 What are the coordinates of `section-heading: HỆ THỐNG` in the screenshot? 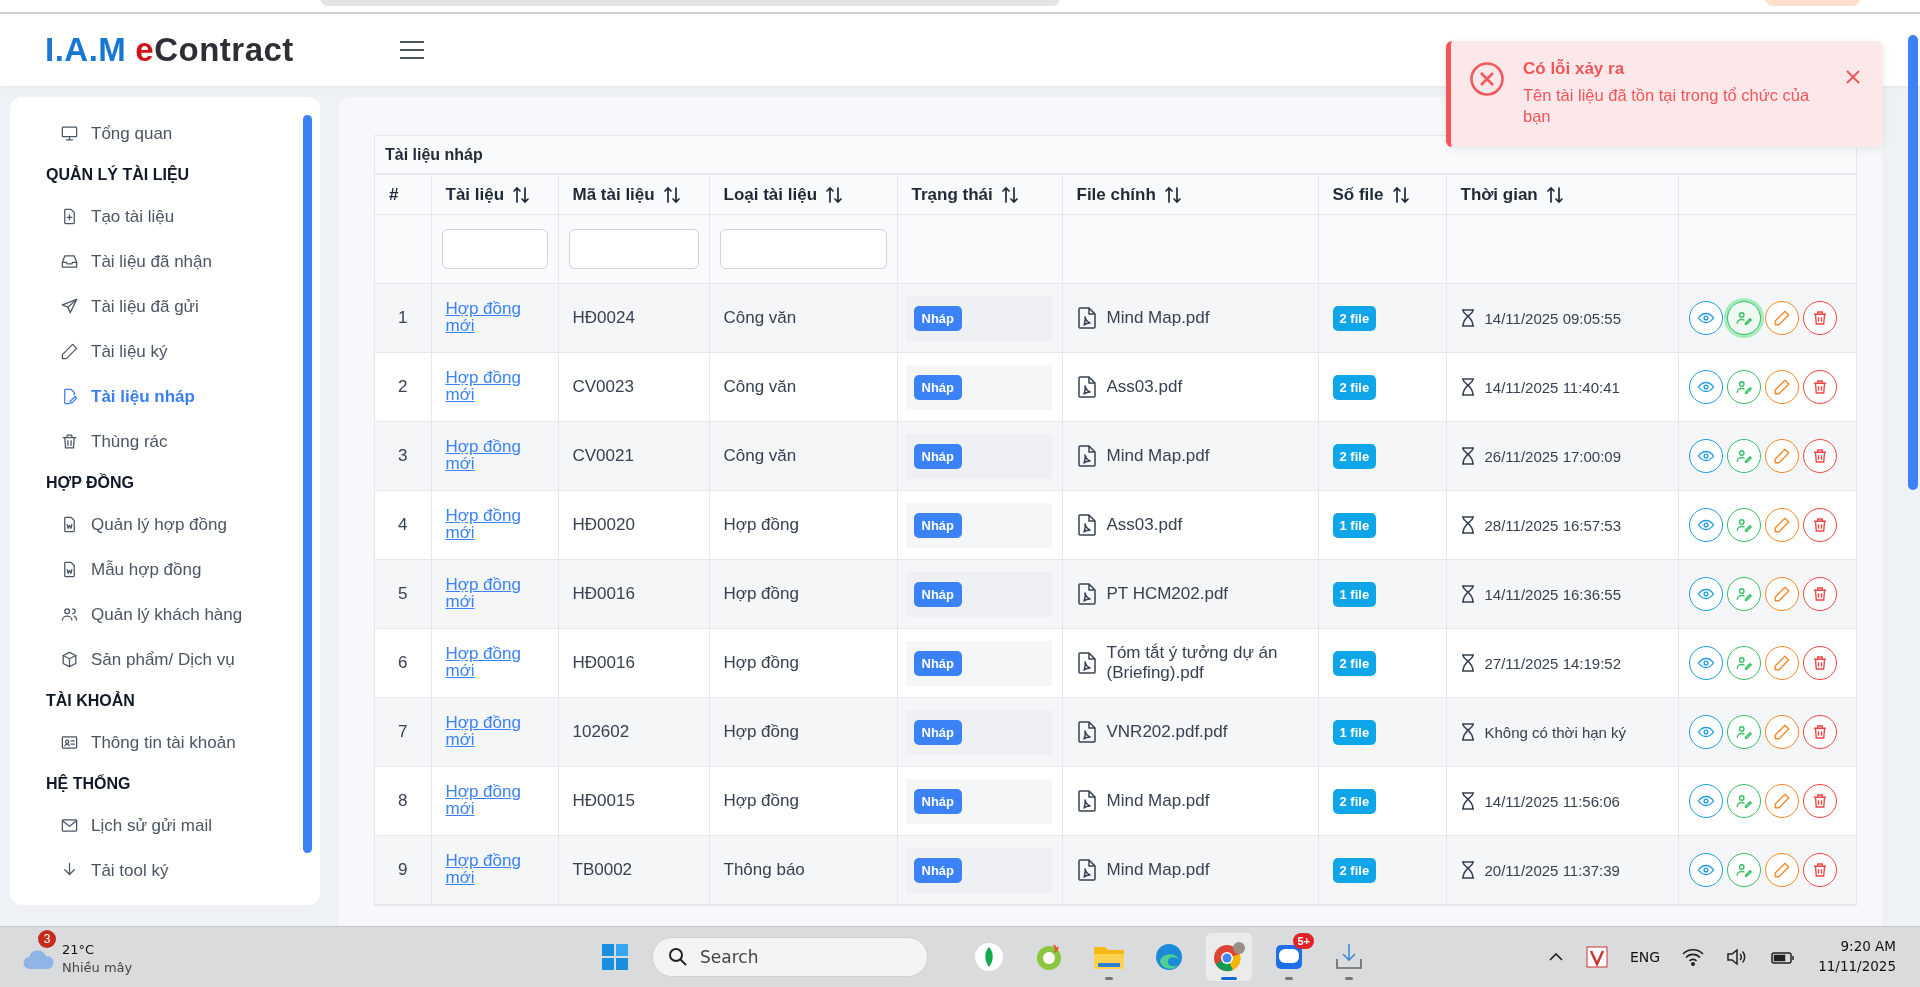 It's located at (88, 783).